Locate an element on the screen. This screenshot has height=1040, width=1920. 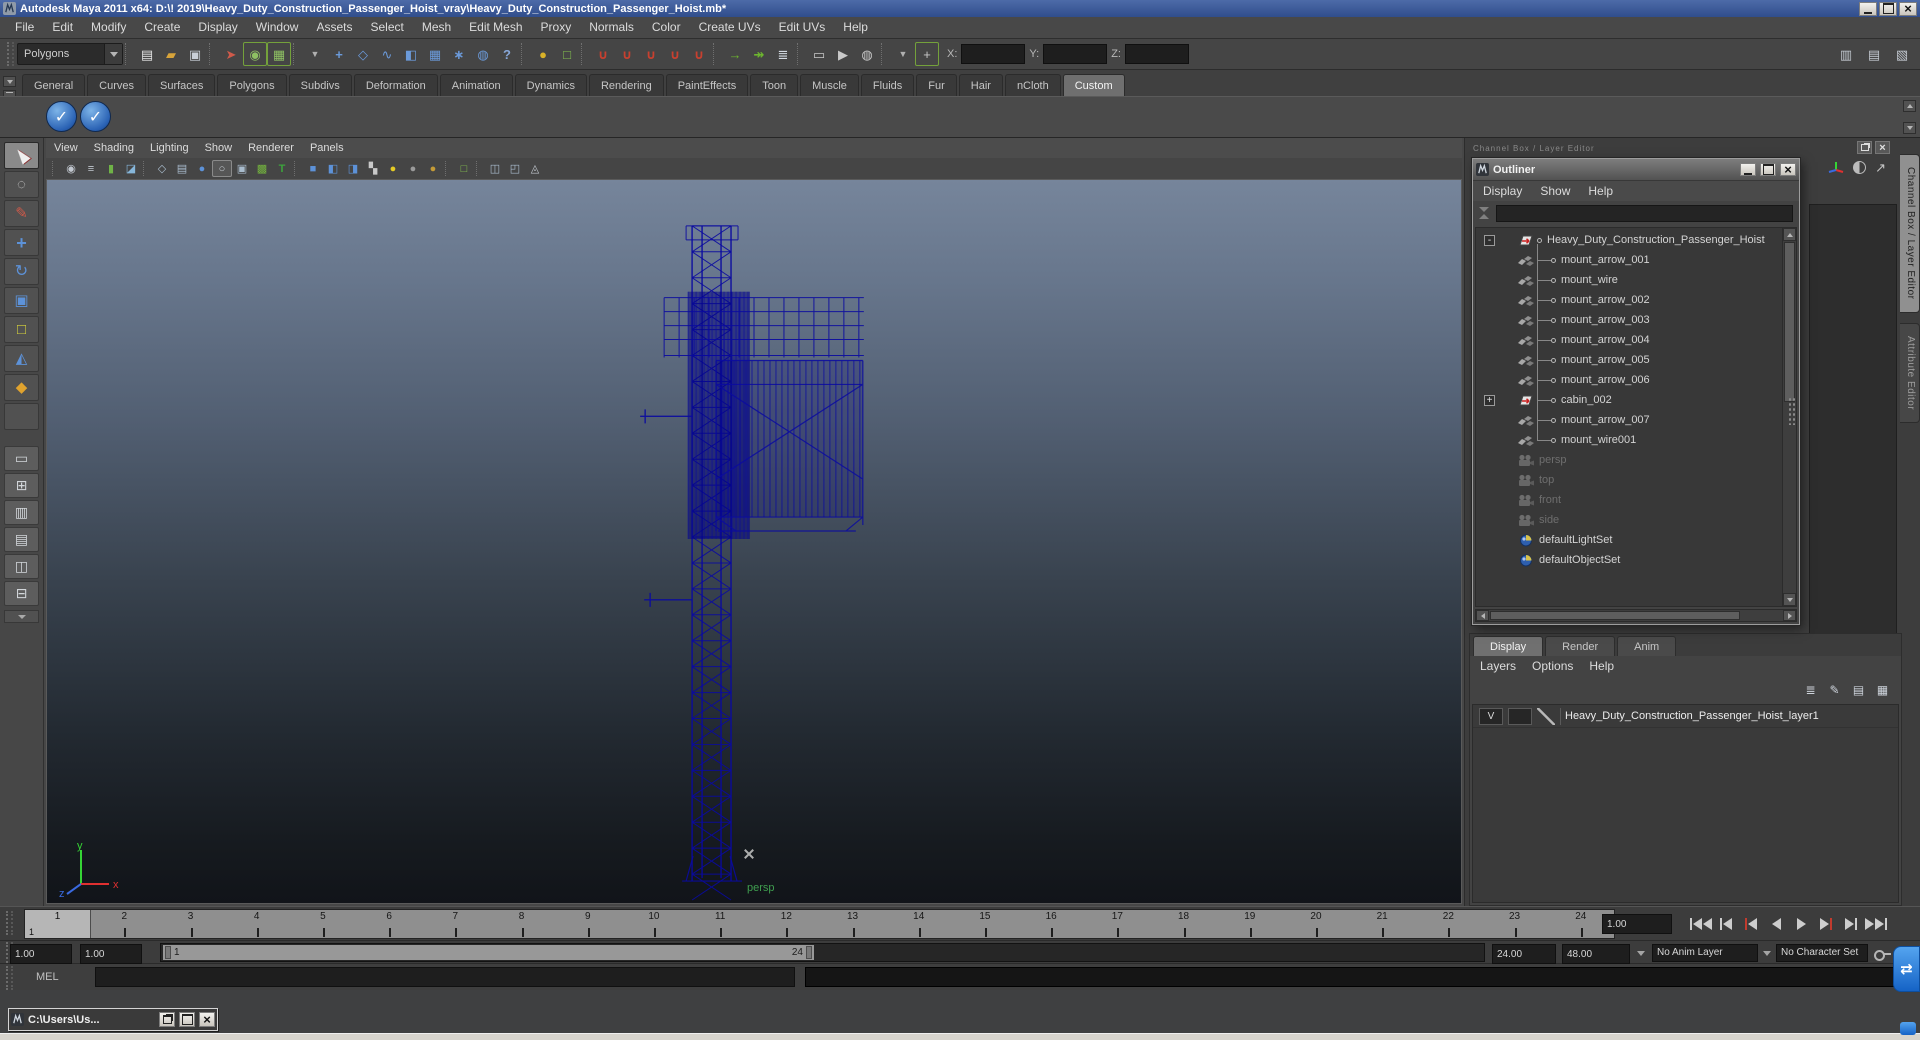
outliner-item: mount_arrow_005 is located at coordinates (1636, 360).